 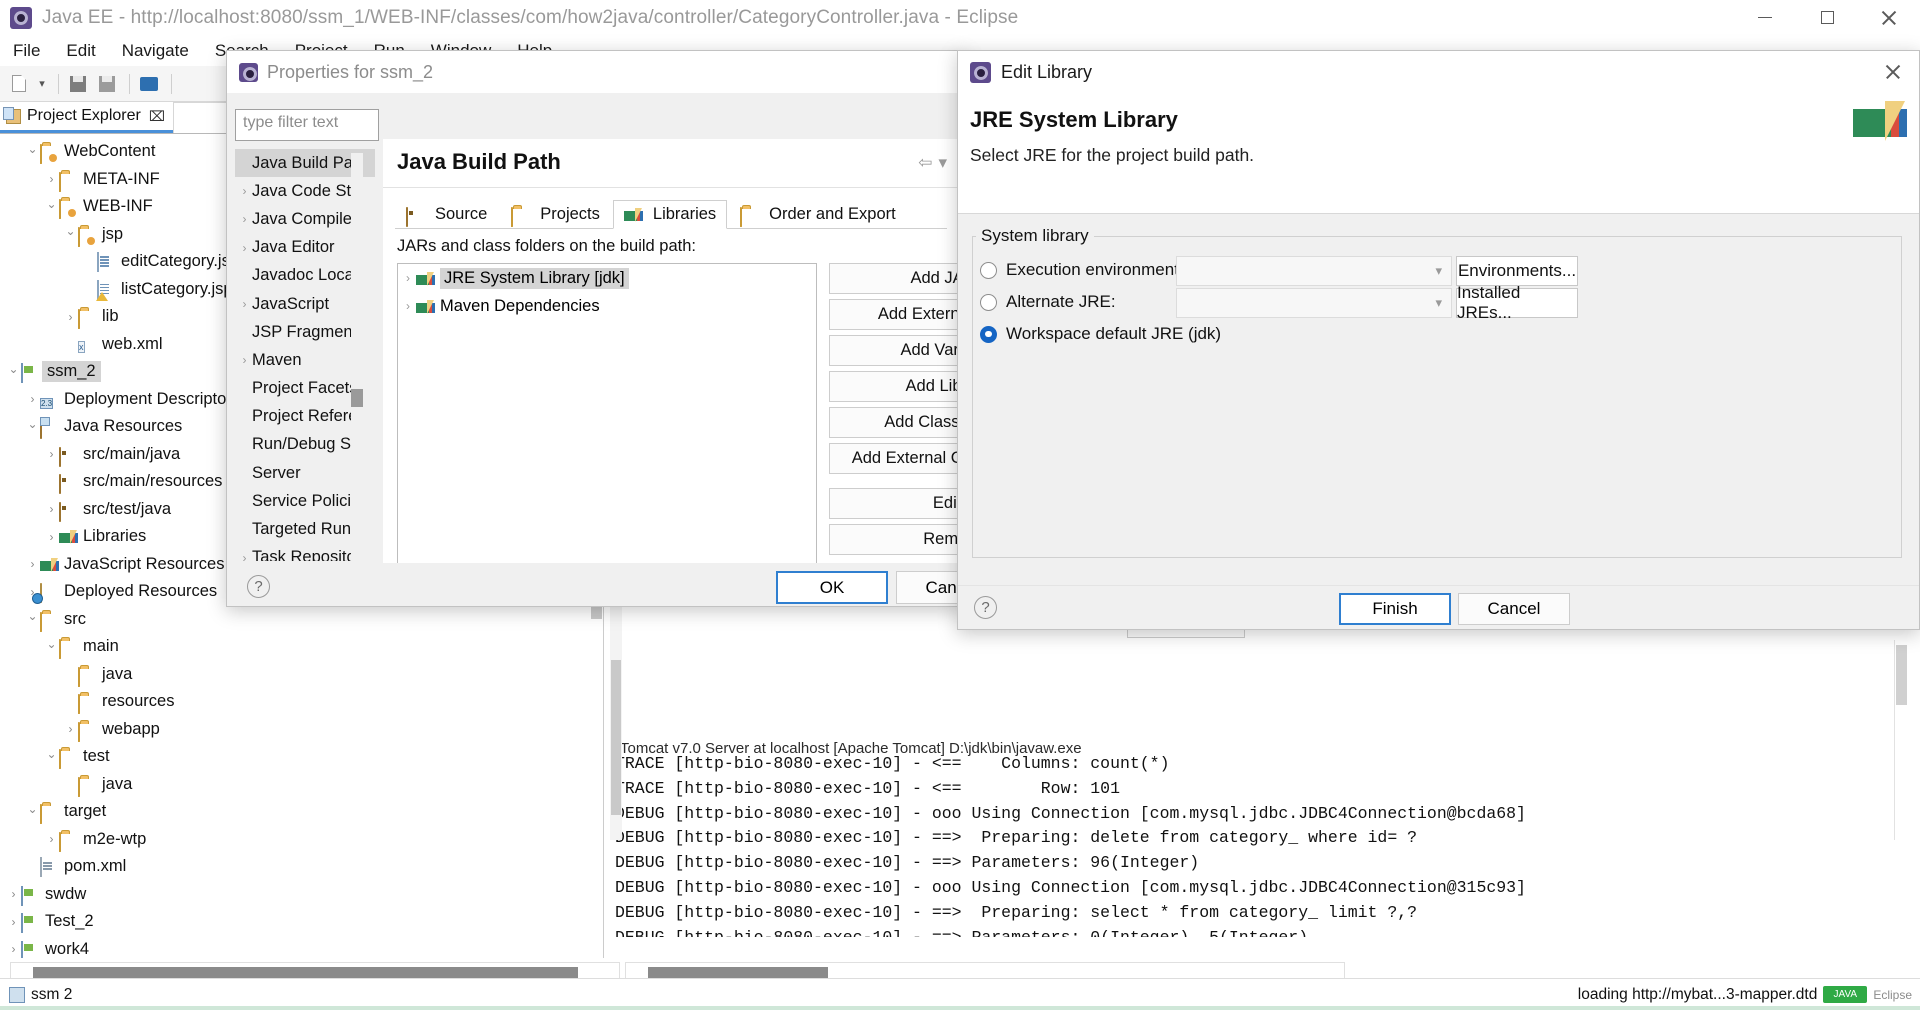 What do you see at coordinates (107, 84) in the screenshot?
I see `save-all-icon` at bounding box center [107, 84].